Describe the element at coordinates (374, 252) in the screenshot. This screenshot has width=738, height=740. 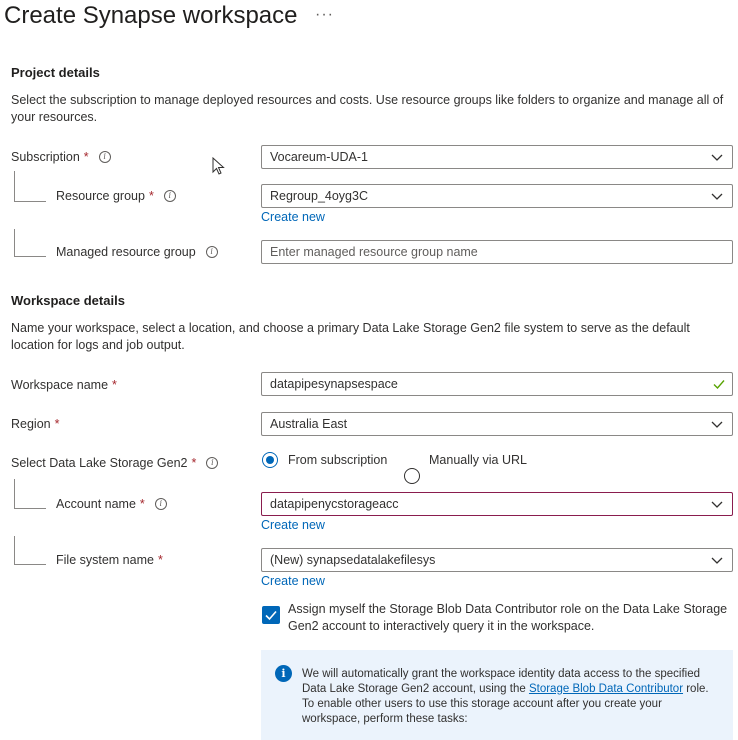
I see `managed-resource-group-placeholder: Enter managed resource group name` at that location.